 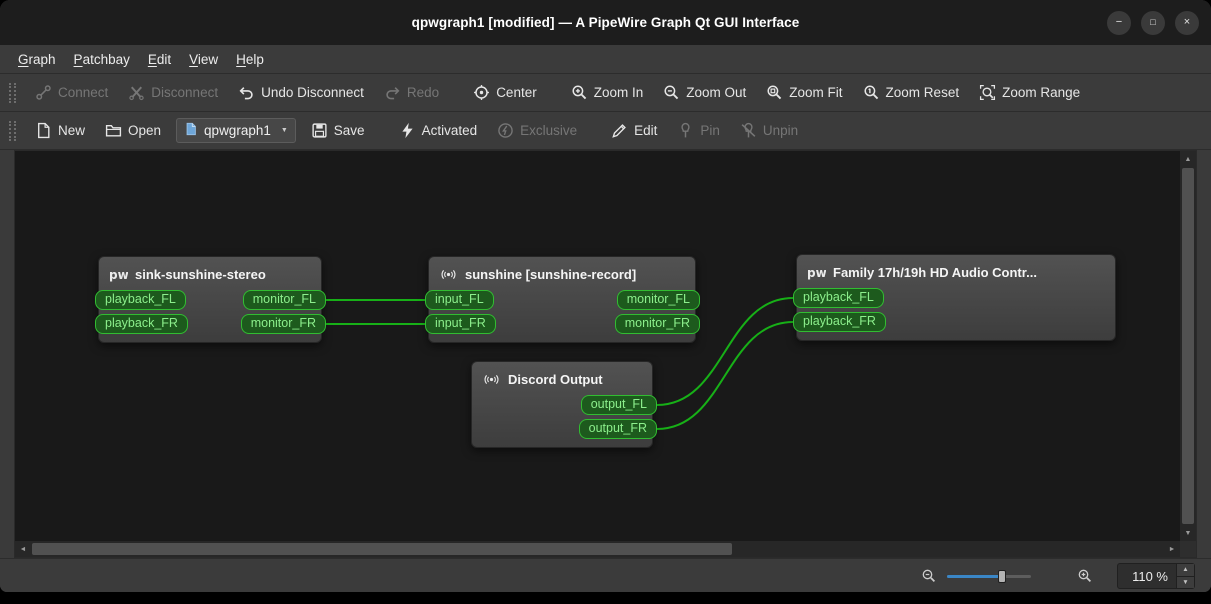 I want to click on exclusive-toggle: Exclusive, so click(x=537, y=130).